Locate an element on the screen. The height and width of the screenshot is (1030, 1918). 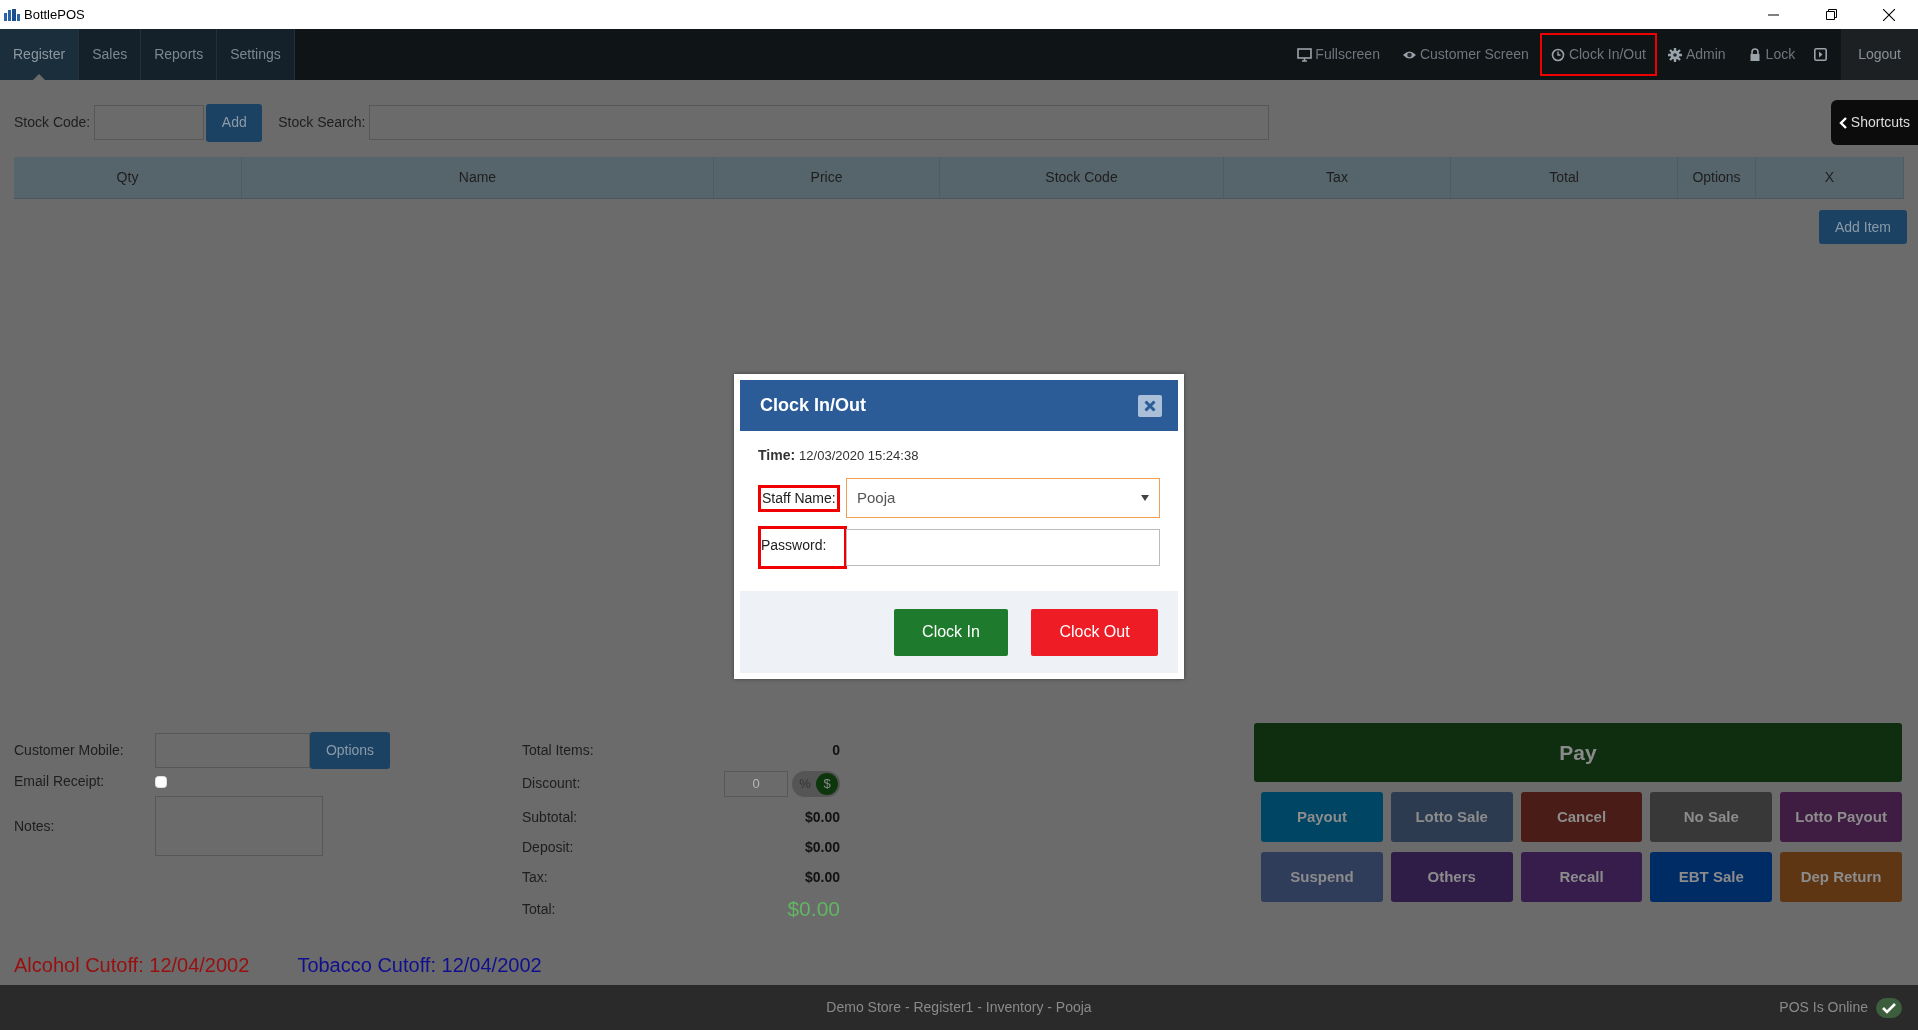
check-icon is located at coordinates (1889, 1007).